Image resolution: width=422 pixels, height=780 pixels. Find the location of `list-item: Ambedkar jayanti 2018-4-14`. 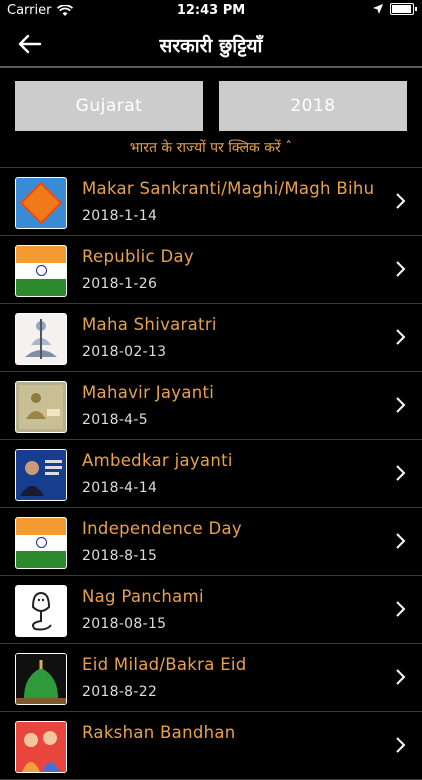

list-item: Ambedkar jayanti 2018-4-14 is located at coordinates (211, 474).